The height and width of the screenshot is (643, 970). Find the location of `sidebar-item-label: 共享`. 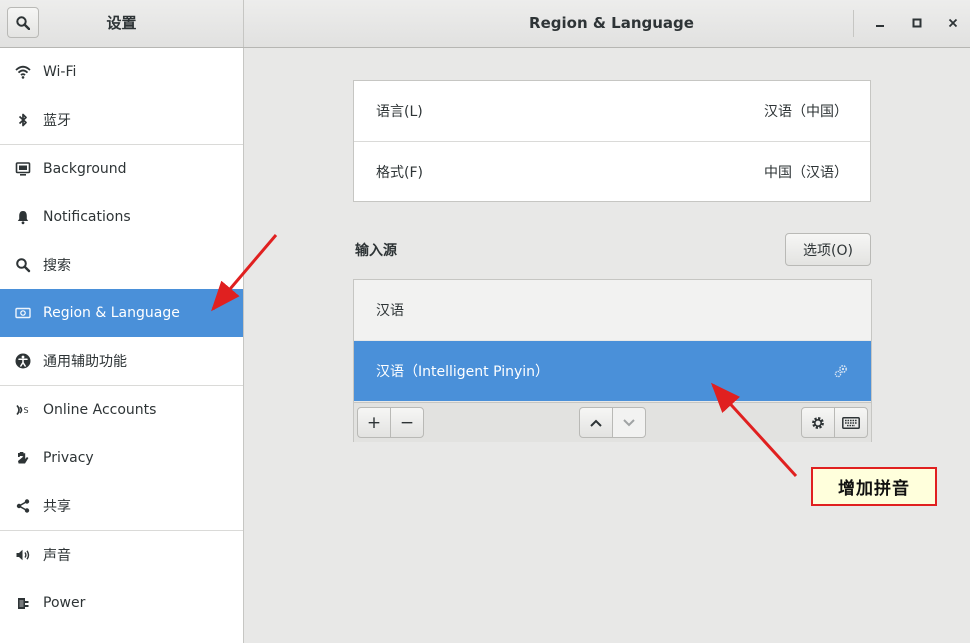

sidebar-item-label: 共享 is located at coordinates (57, 507).